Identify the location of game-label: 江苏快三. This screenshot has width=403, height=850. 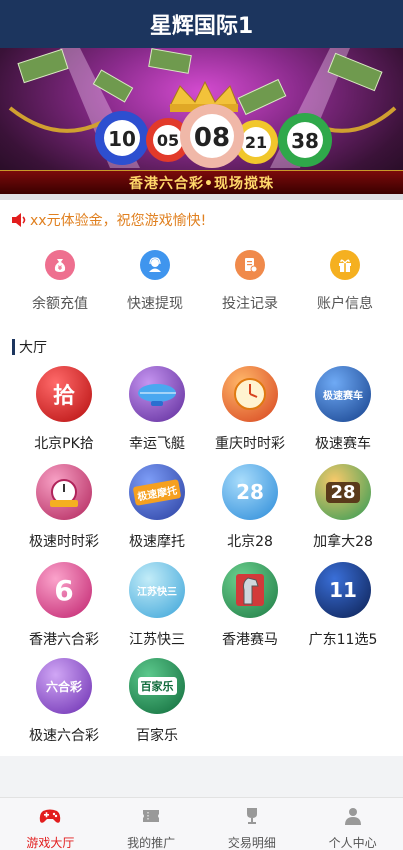
(157, 640).